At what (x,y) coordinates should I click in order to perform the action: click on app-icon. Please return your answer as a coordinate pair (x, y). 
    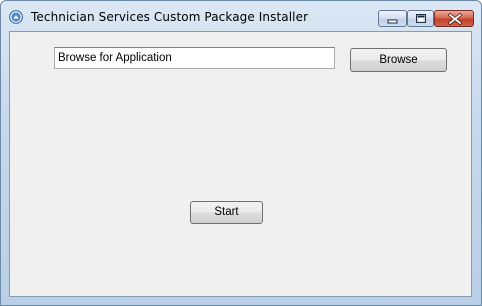
    Looking at the image, I should click on (16, 16).